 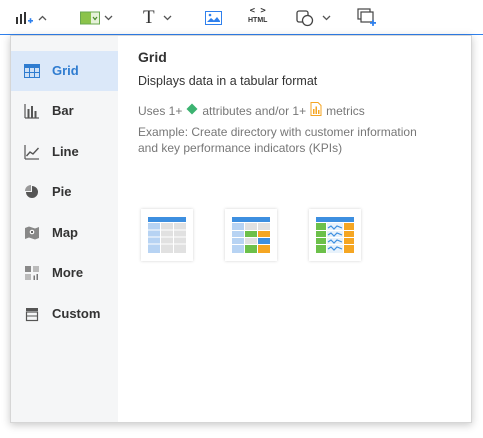 I want to click on html-code-icon: < >, so click(x=257, y=11).